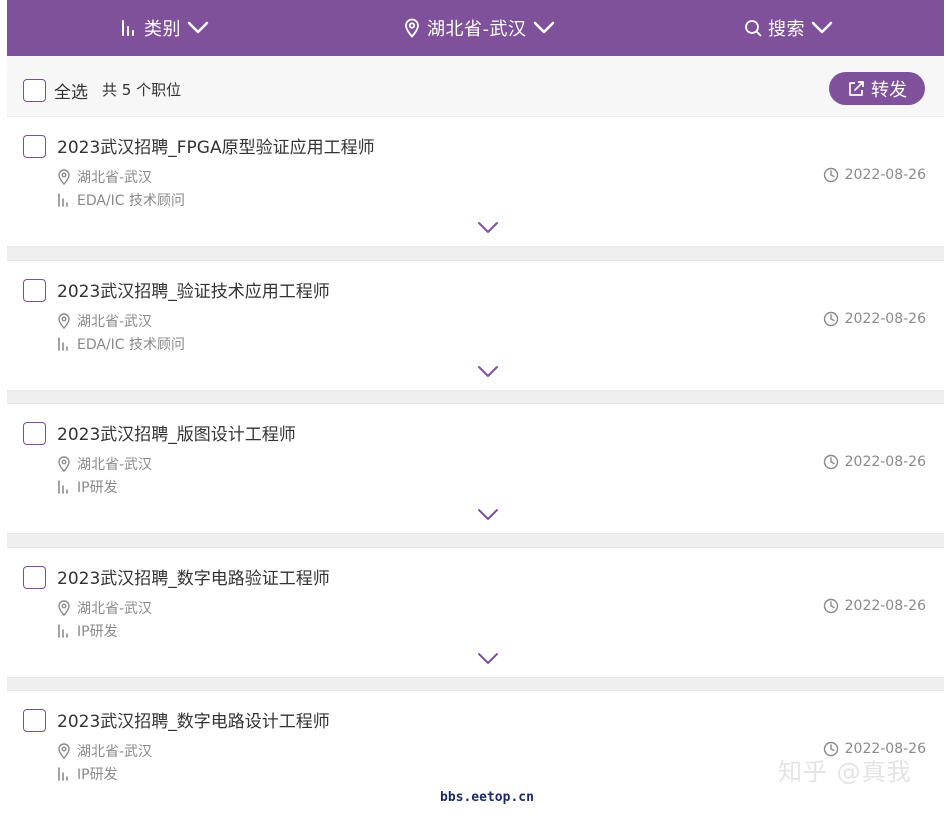 Image resolution: width=951 pixels, height=820 pixels. I want to click on select-all-checkbox, so click(34, 90).